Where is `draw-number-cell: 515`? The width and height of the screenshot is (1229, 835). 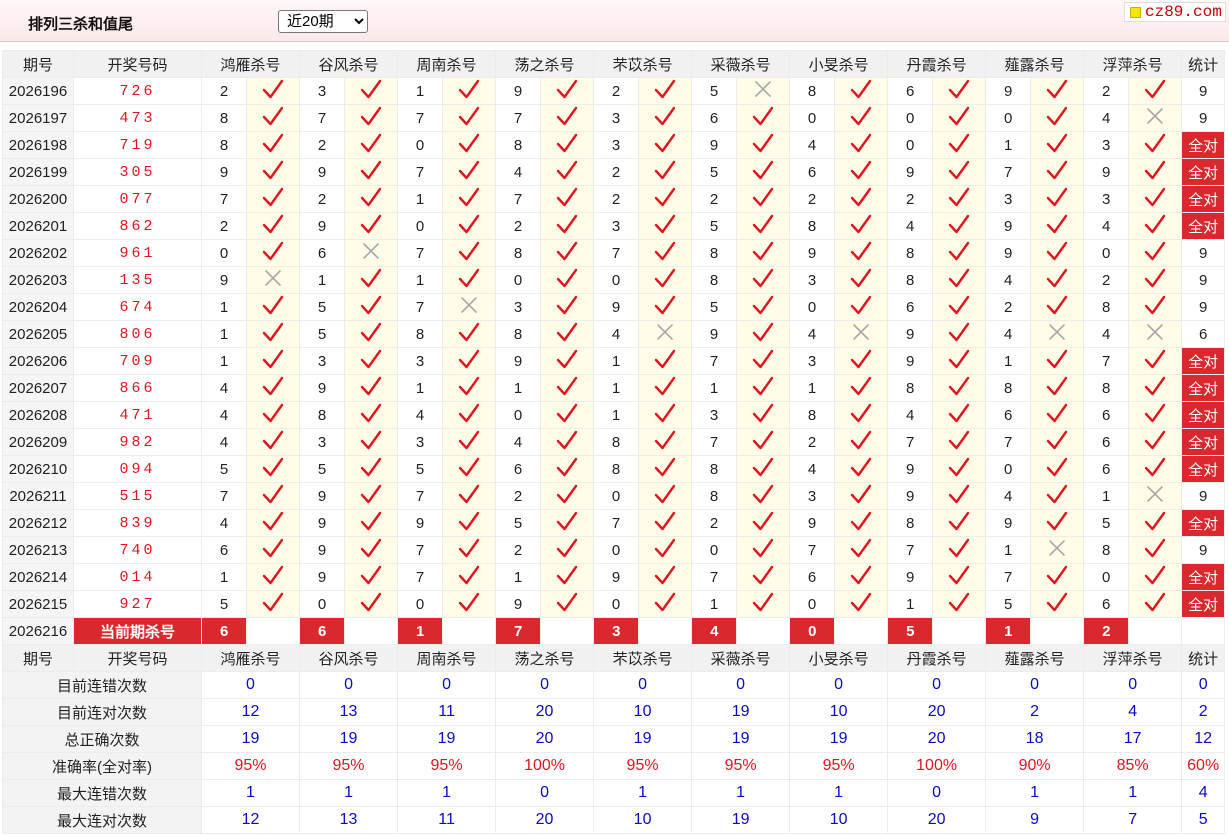 draw-number-cell: 515 is located at coordinates (137, 496).